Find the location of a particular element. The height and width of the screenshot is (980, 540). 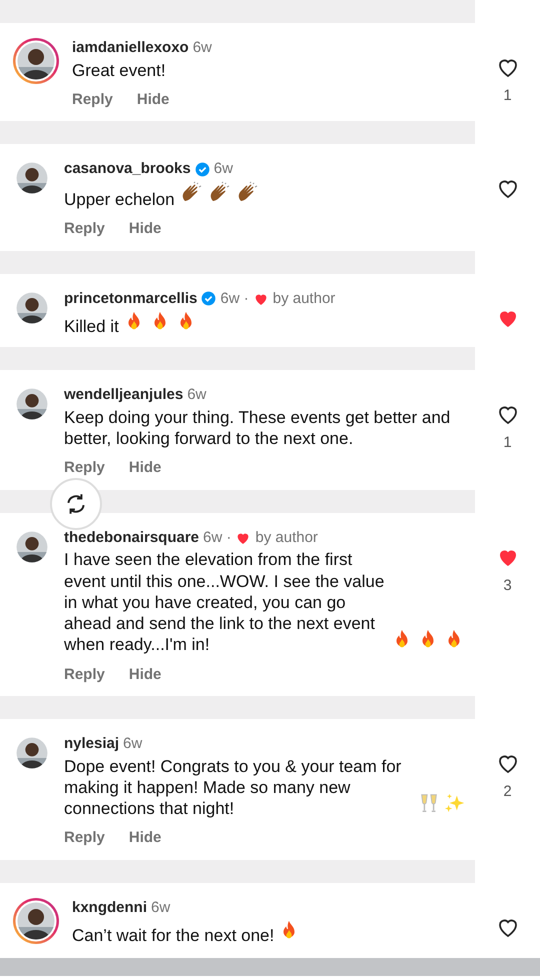

comment-text: Keep doing your thing. These events get better and better, looking forward to the next one. is located at coordinates (257, 428).